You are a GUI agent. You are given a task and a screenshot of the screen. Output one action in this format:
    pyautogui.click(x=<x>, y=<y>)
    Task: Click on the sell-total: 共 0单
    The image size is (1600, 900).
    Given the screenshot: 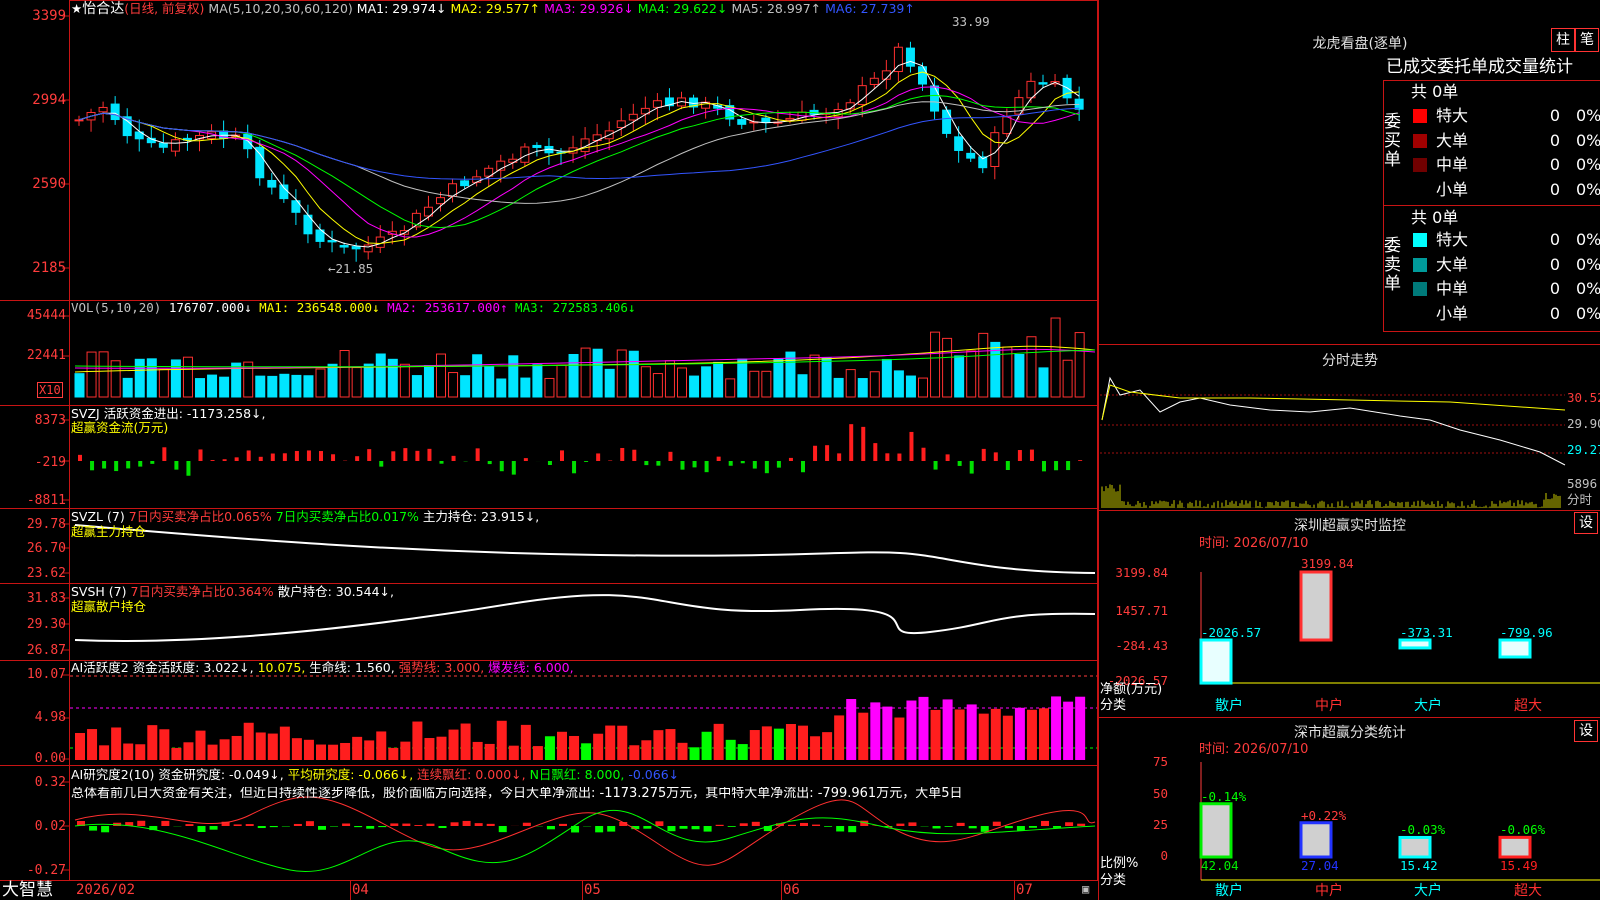 What is the action you would take?
    pyautogui.click(x=1435, y=217)
    